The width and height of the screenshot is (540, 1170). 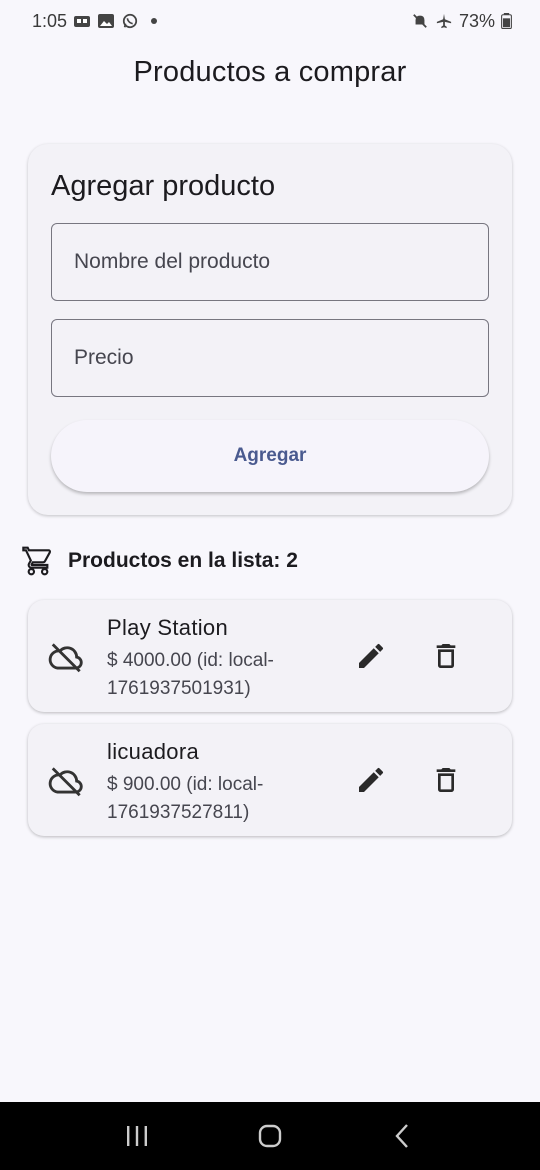 What do you see at coordinates (444, 21) in the screenshot?
I see `airplane-icon` at bounding box center [444, 21].